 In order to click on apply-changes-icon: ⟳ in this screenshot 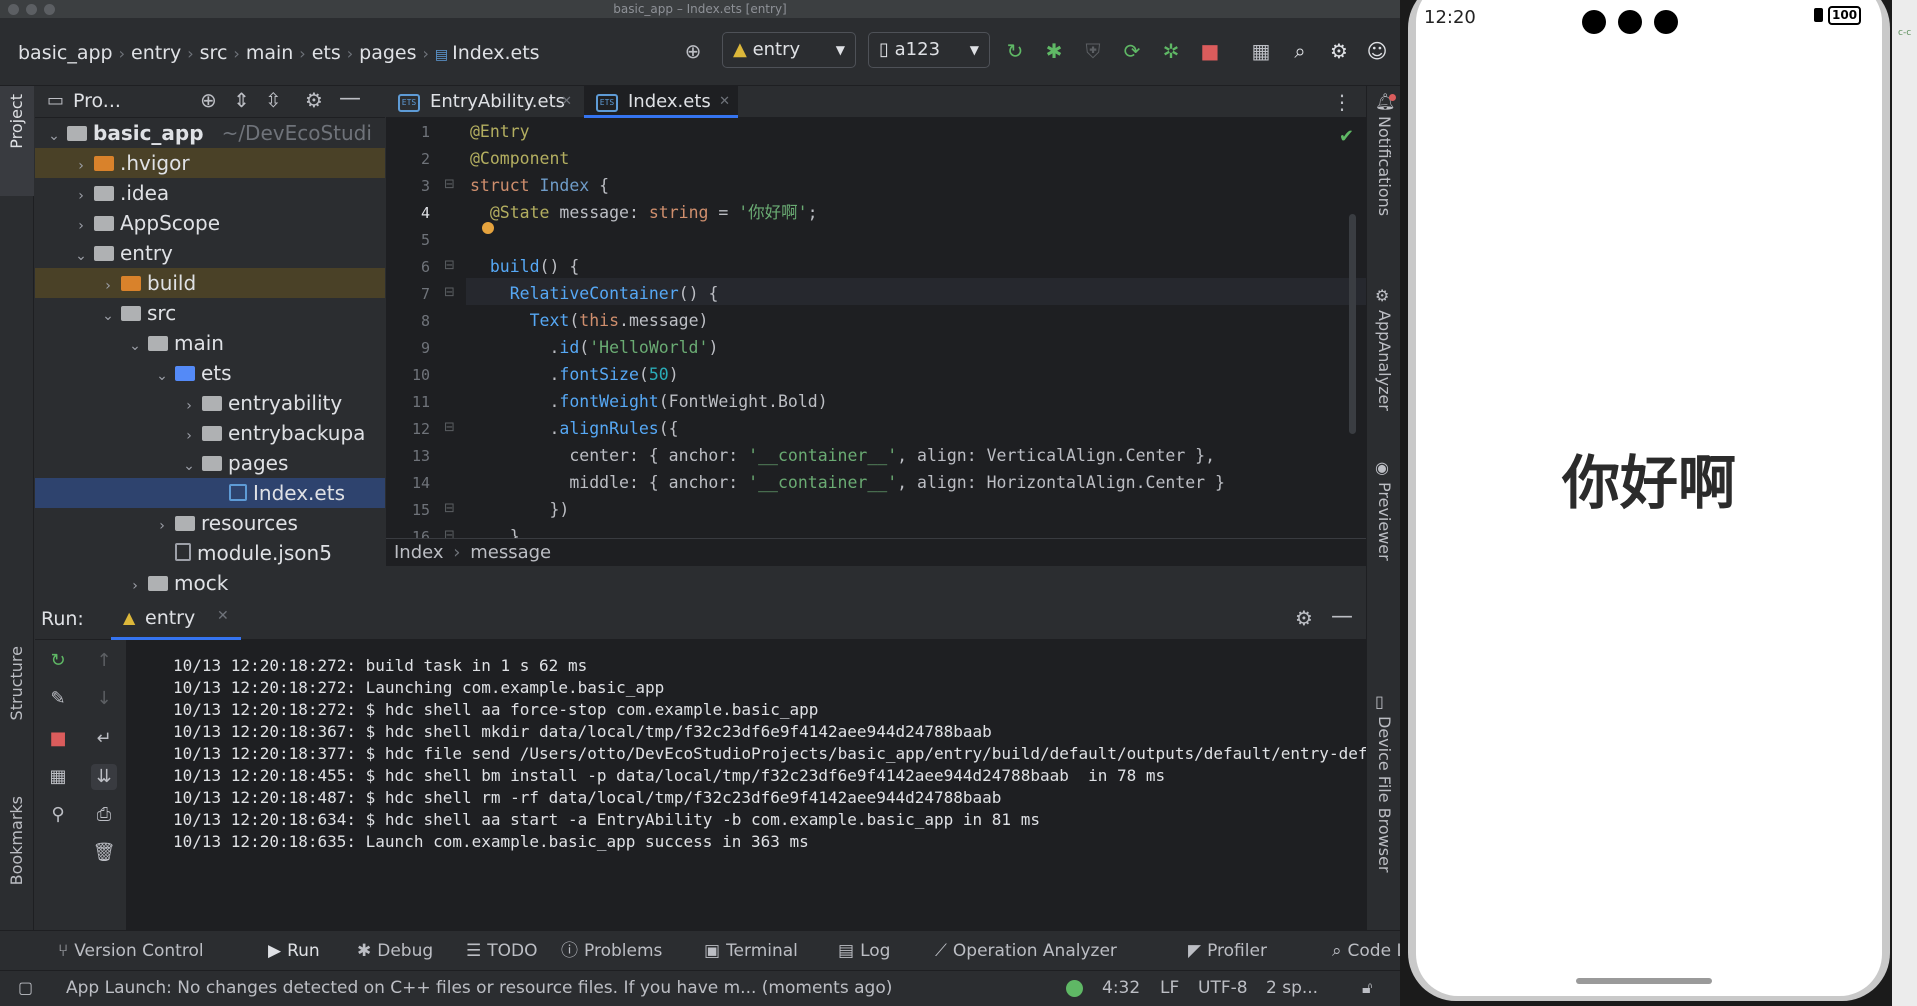, I will do `click(1132, 51)`.